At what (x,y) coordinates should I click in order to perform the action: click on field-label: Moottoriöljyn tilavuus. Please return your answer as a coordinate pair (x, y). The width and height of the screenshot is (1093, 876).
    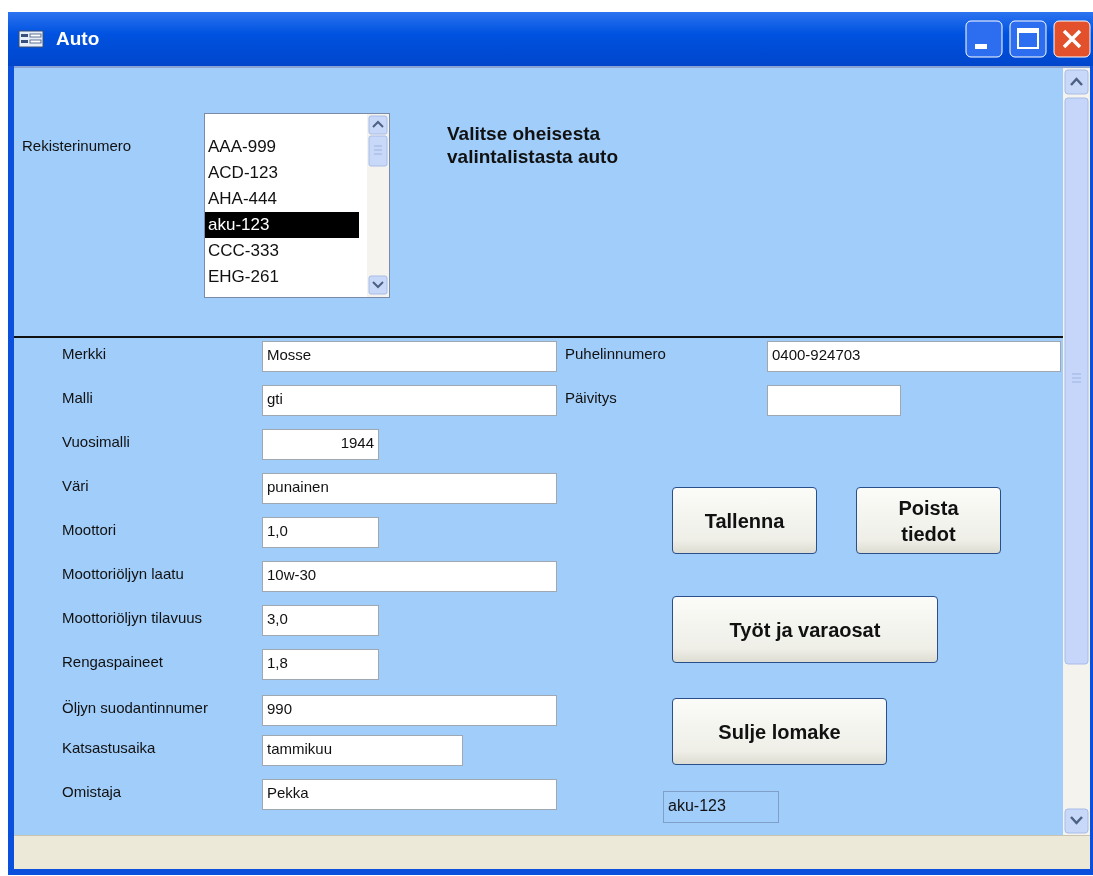
    Looking at the image, I should click on (133, 617).